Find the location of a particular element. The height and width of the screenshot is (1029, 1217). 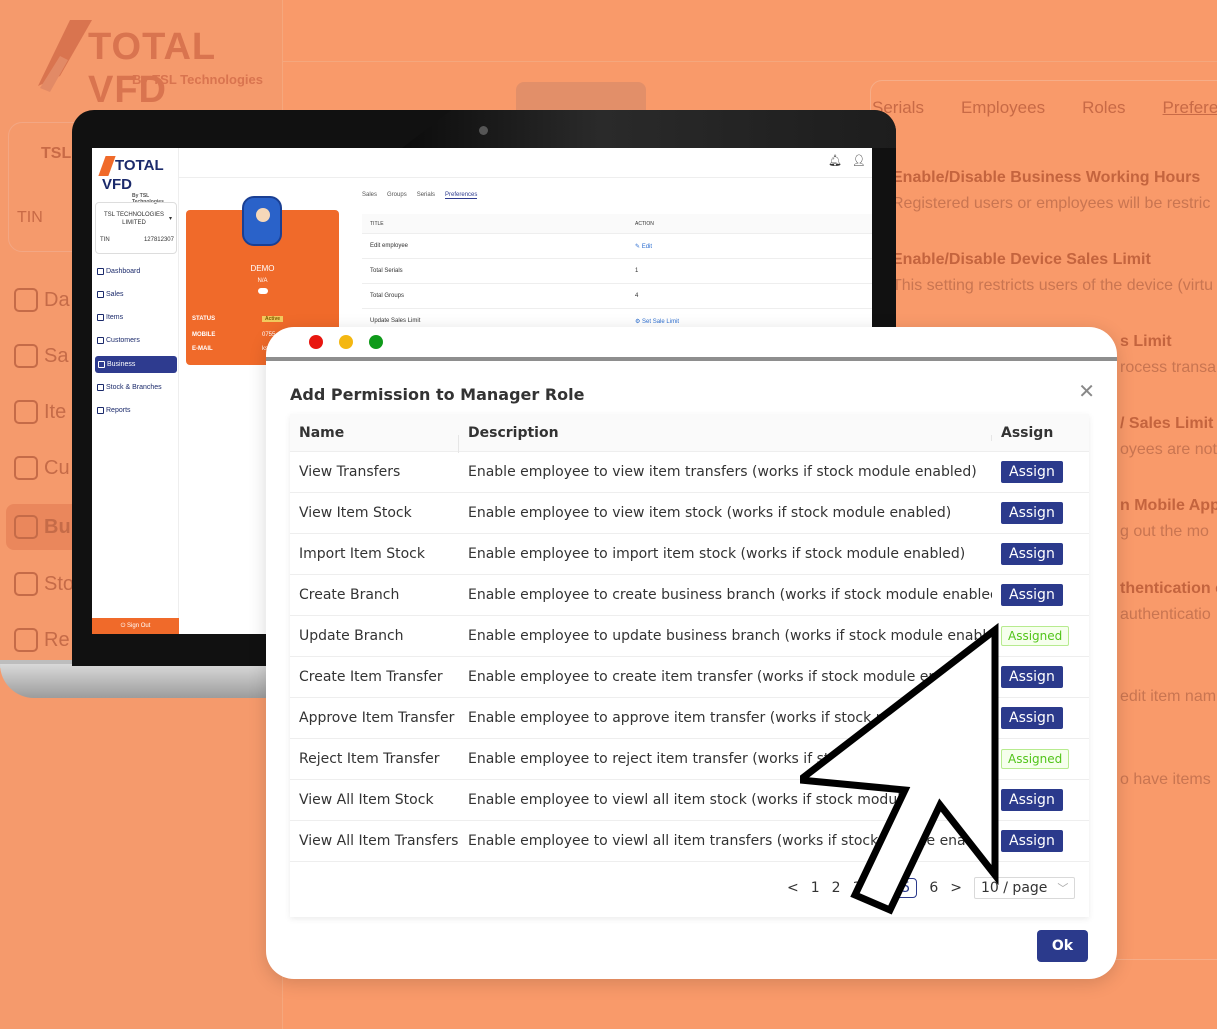

background-topbar is located at coordinates (750, 31).